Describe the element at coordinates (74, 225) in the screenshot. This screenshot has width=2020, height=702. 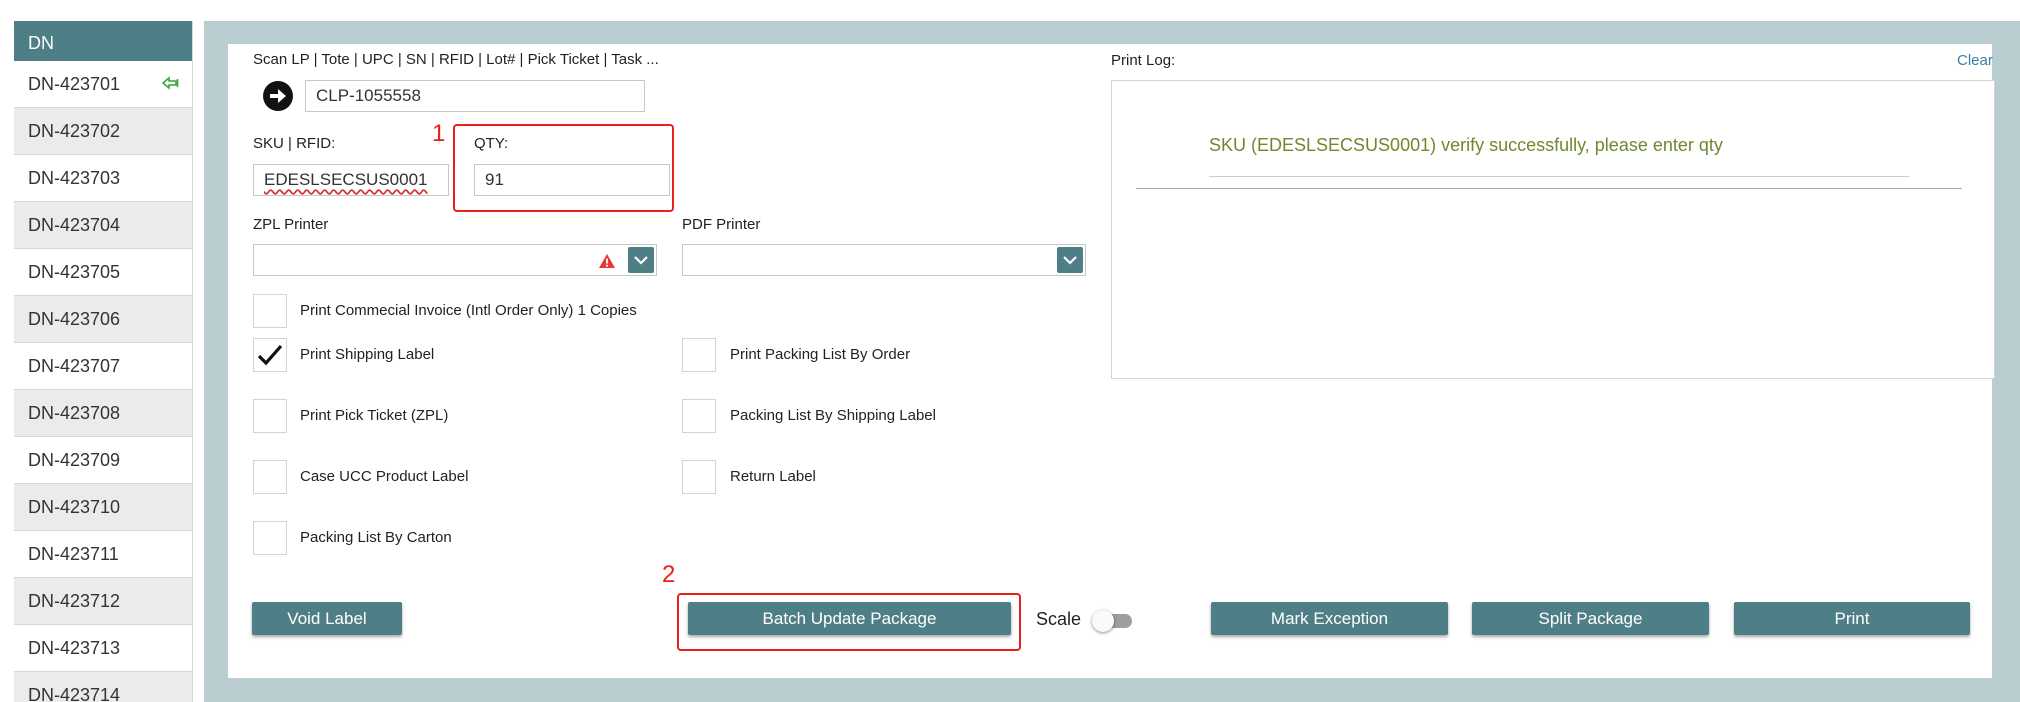
I see `dn-list-item-label: DN-423704` at that location.